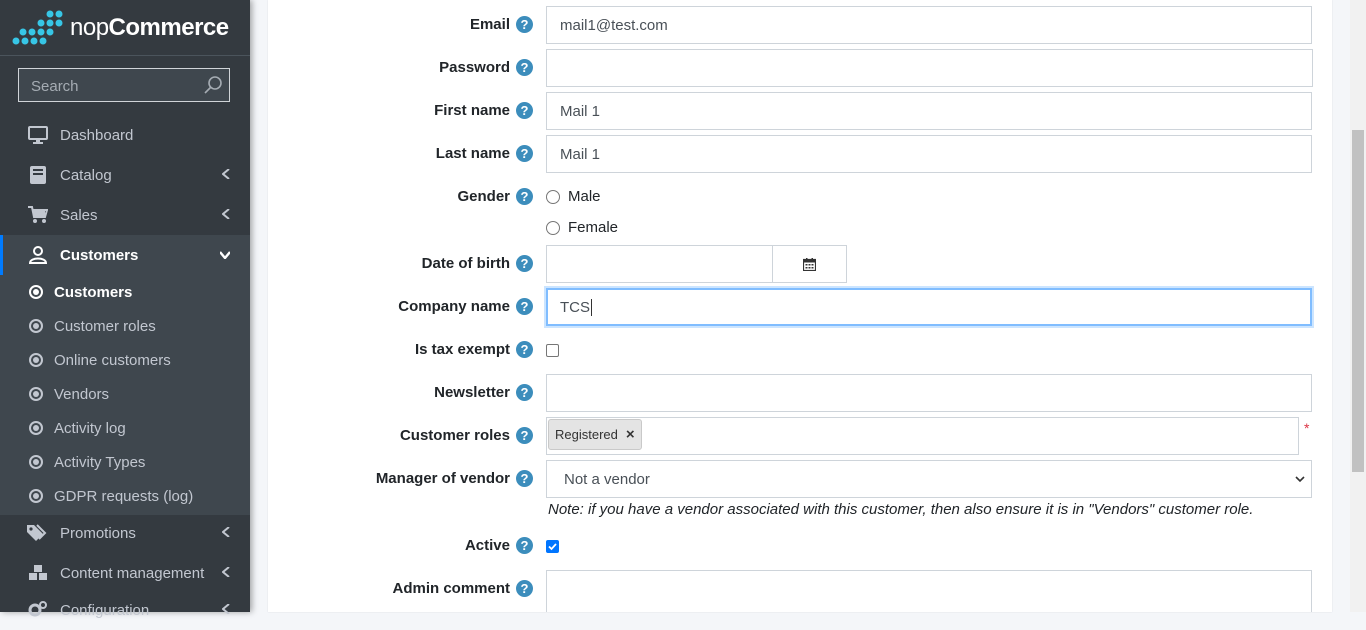  I want to click on brand-name: nopCommerce, so click(149, 28).